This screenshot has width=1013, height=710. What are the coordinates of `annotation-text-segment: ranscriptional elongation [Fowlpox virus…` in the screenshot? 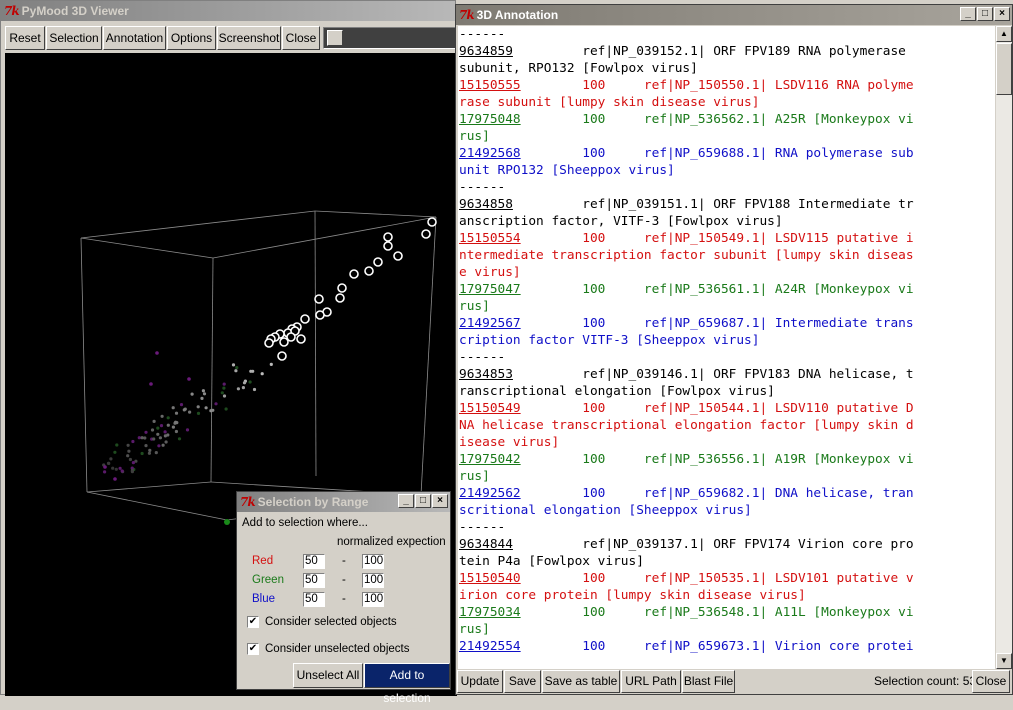 It's located at (617, 391).